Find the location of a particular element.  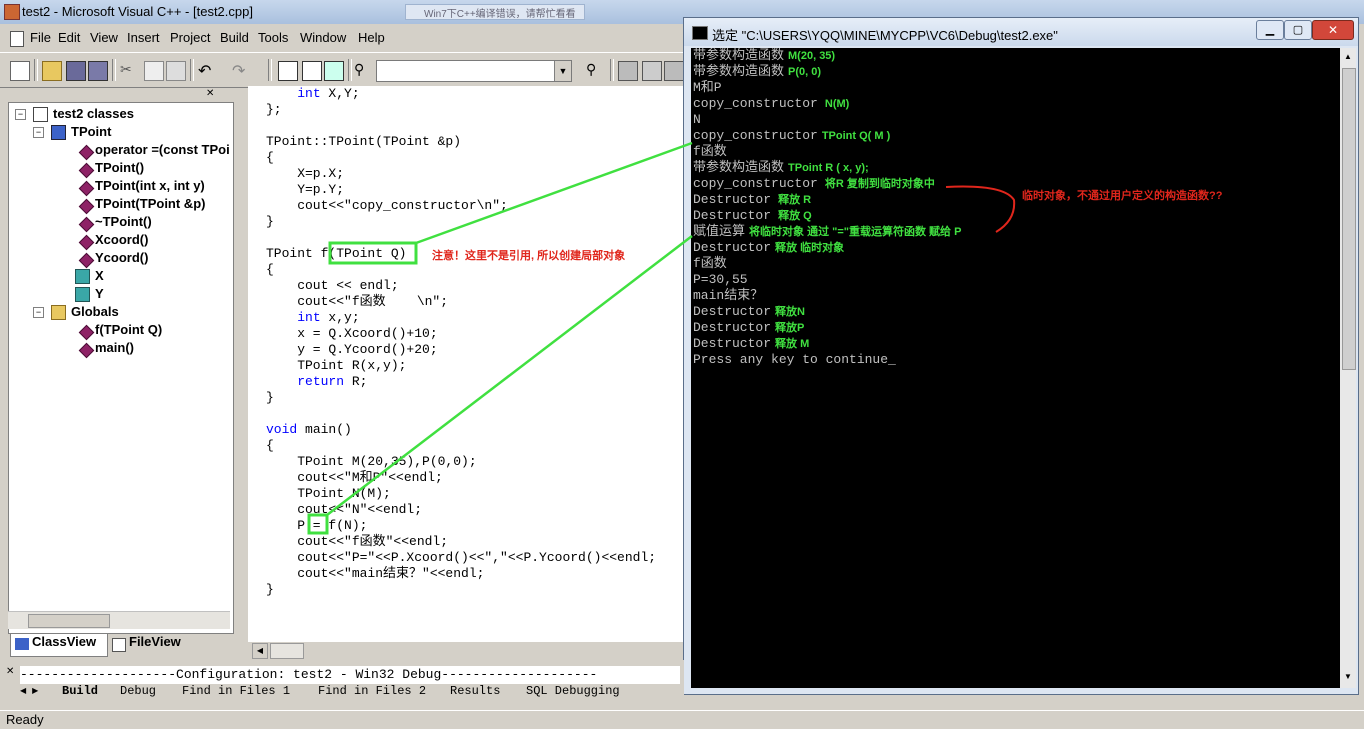

tree-member: ~TPoint() is located at coordinates (123, 222).